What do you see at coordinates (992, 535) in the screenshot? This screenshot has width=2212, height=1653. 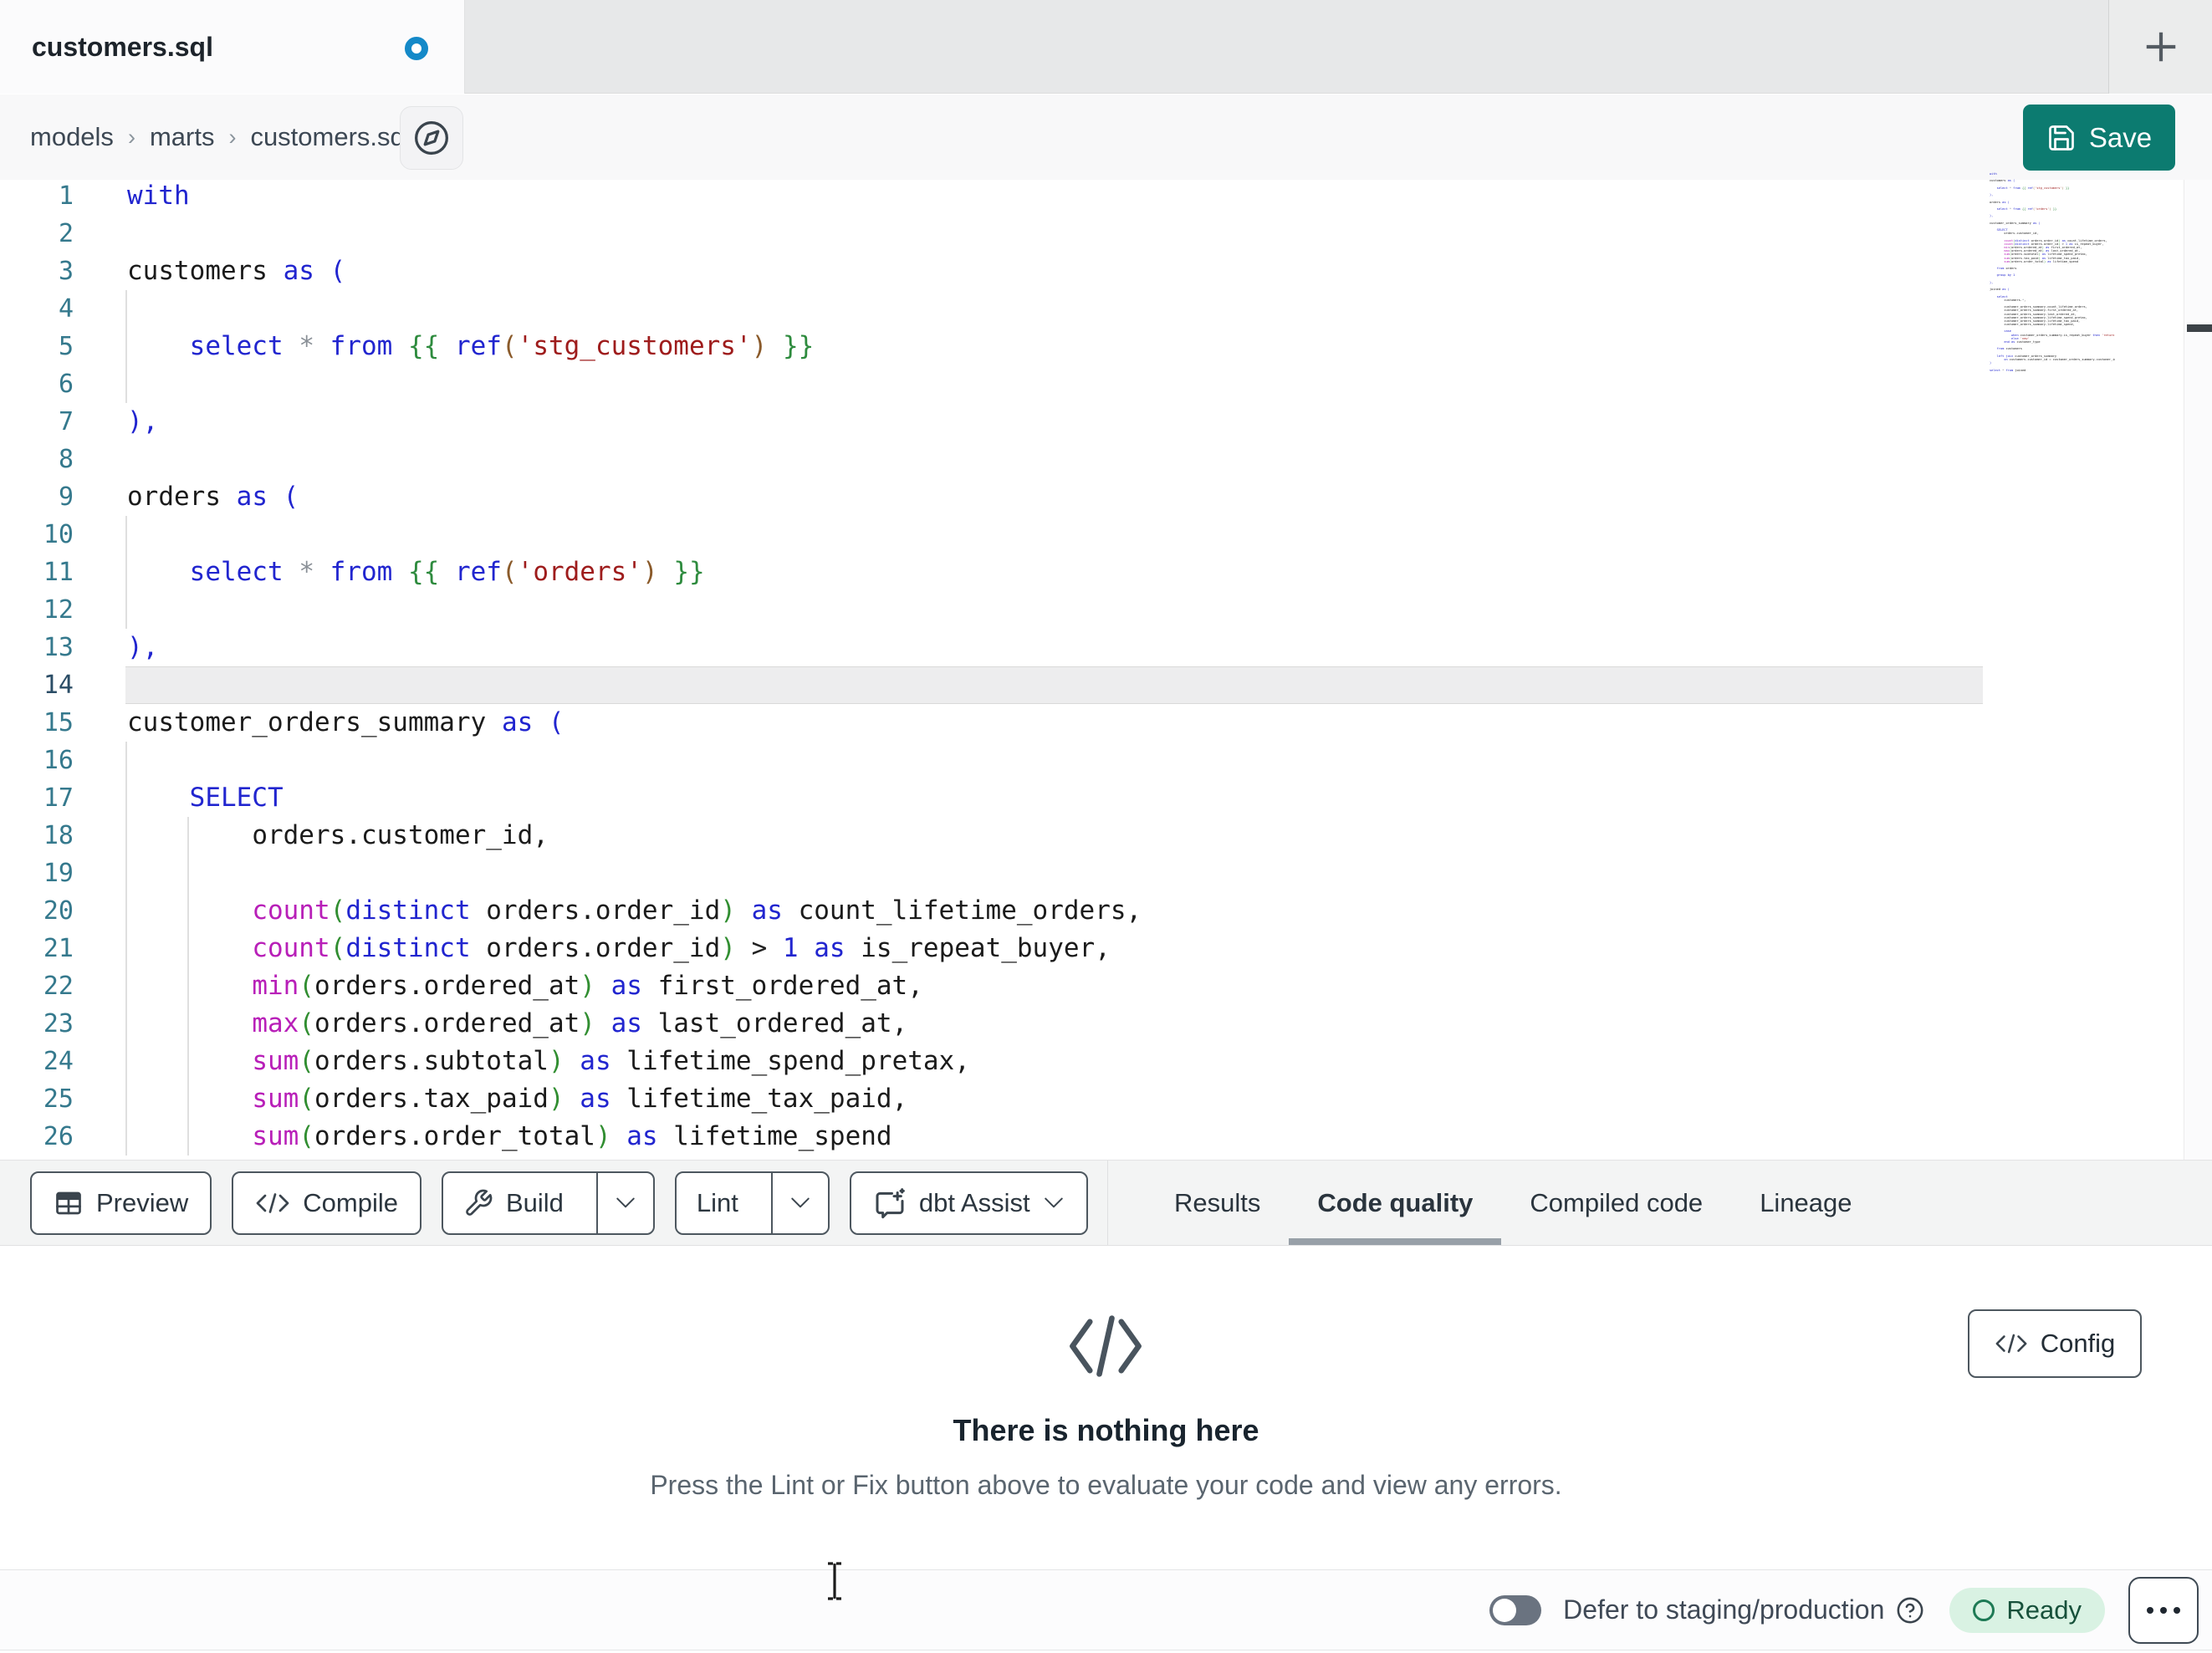 I see `code-line-10: 10` at bounding box center [992, 535].